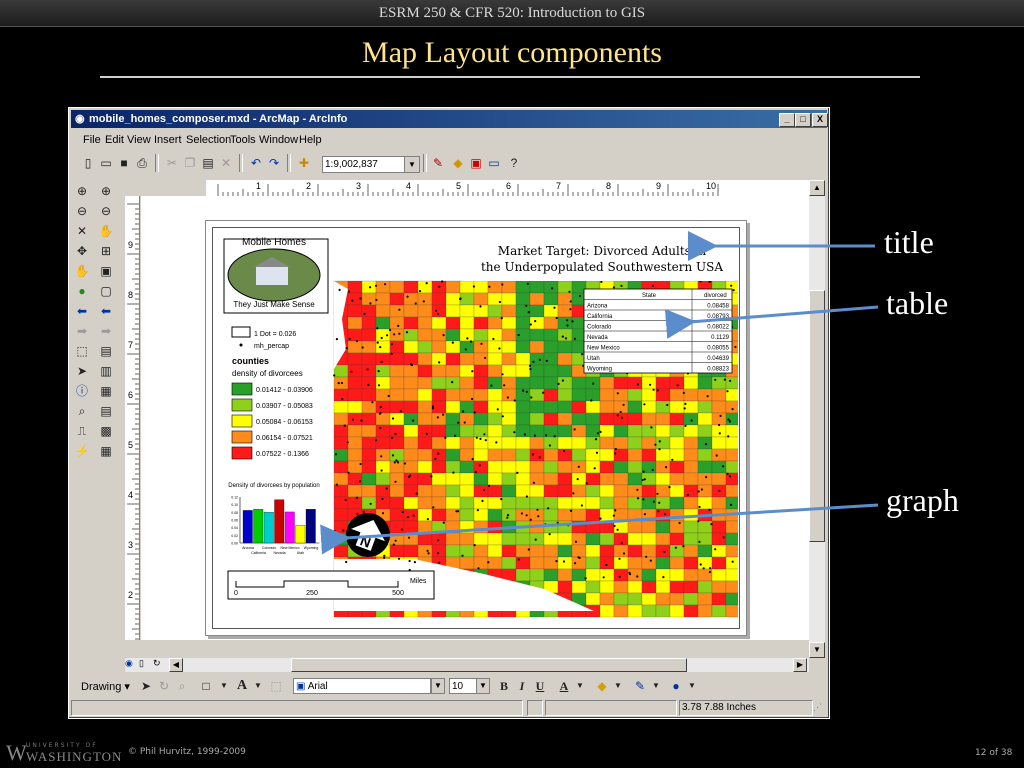 This screenshot has height=768, width=1024. Describe the element at coordinates (599, 529) in the screenshot. I see `graph-callout-arrow` at that location.